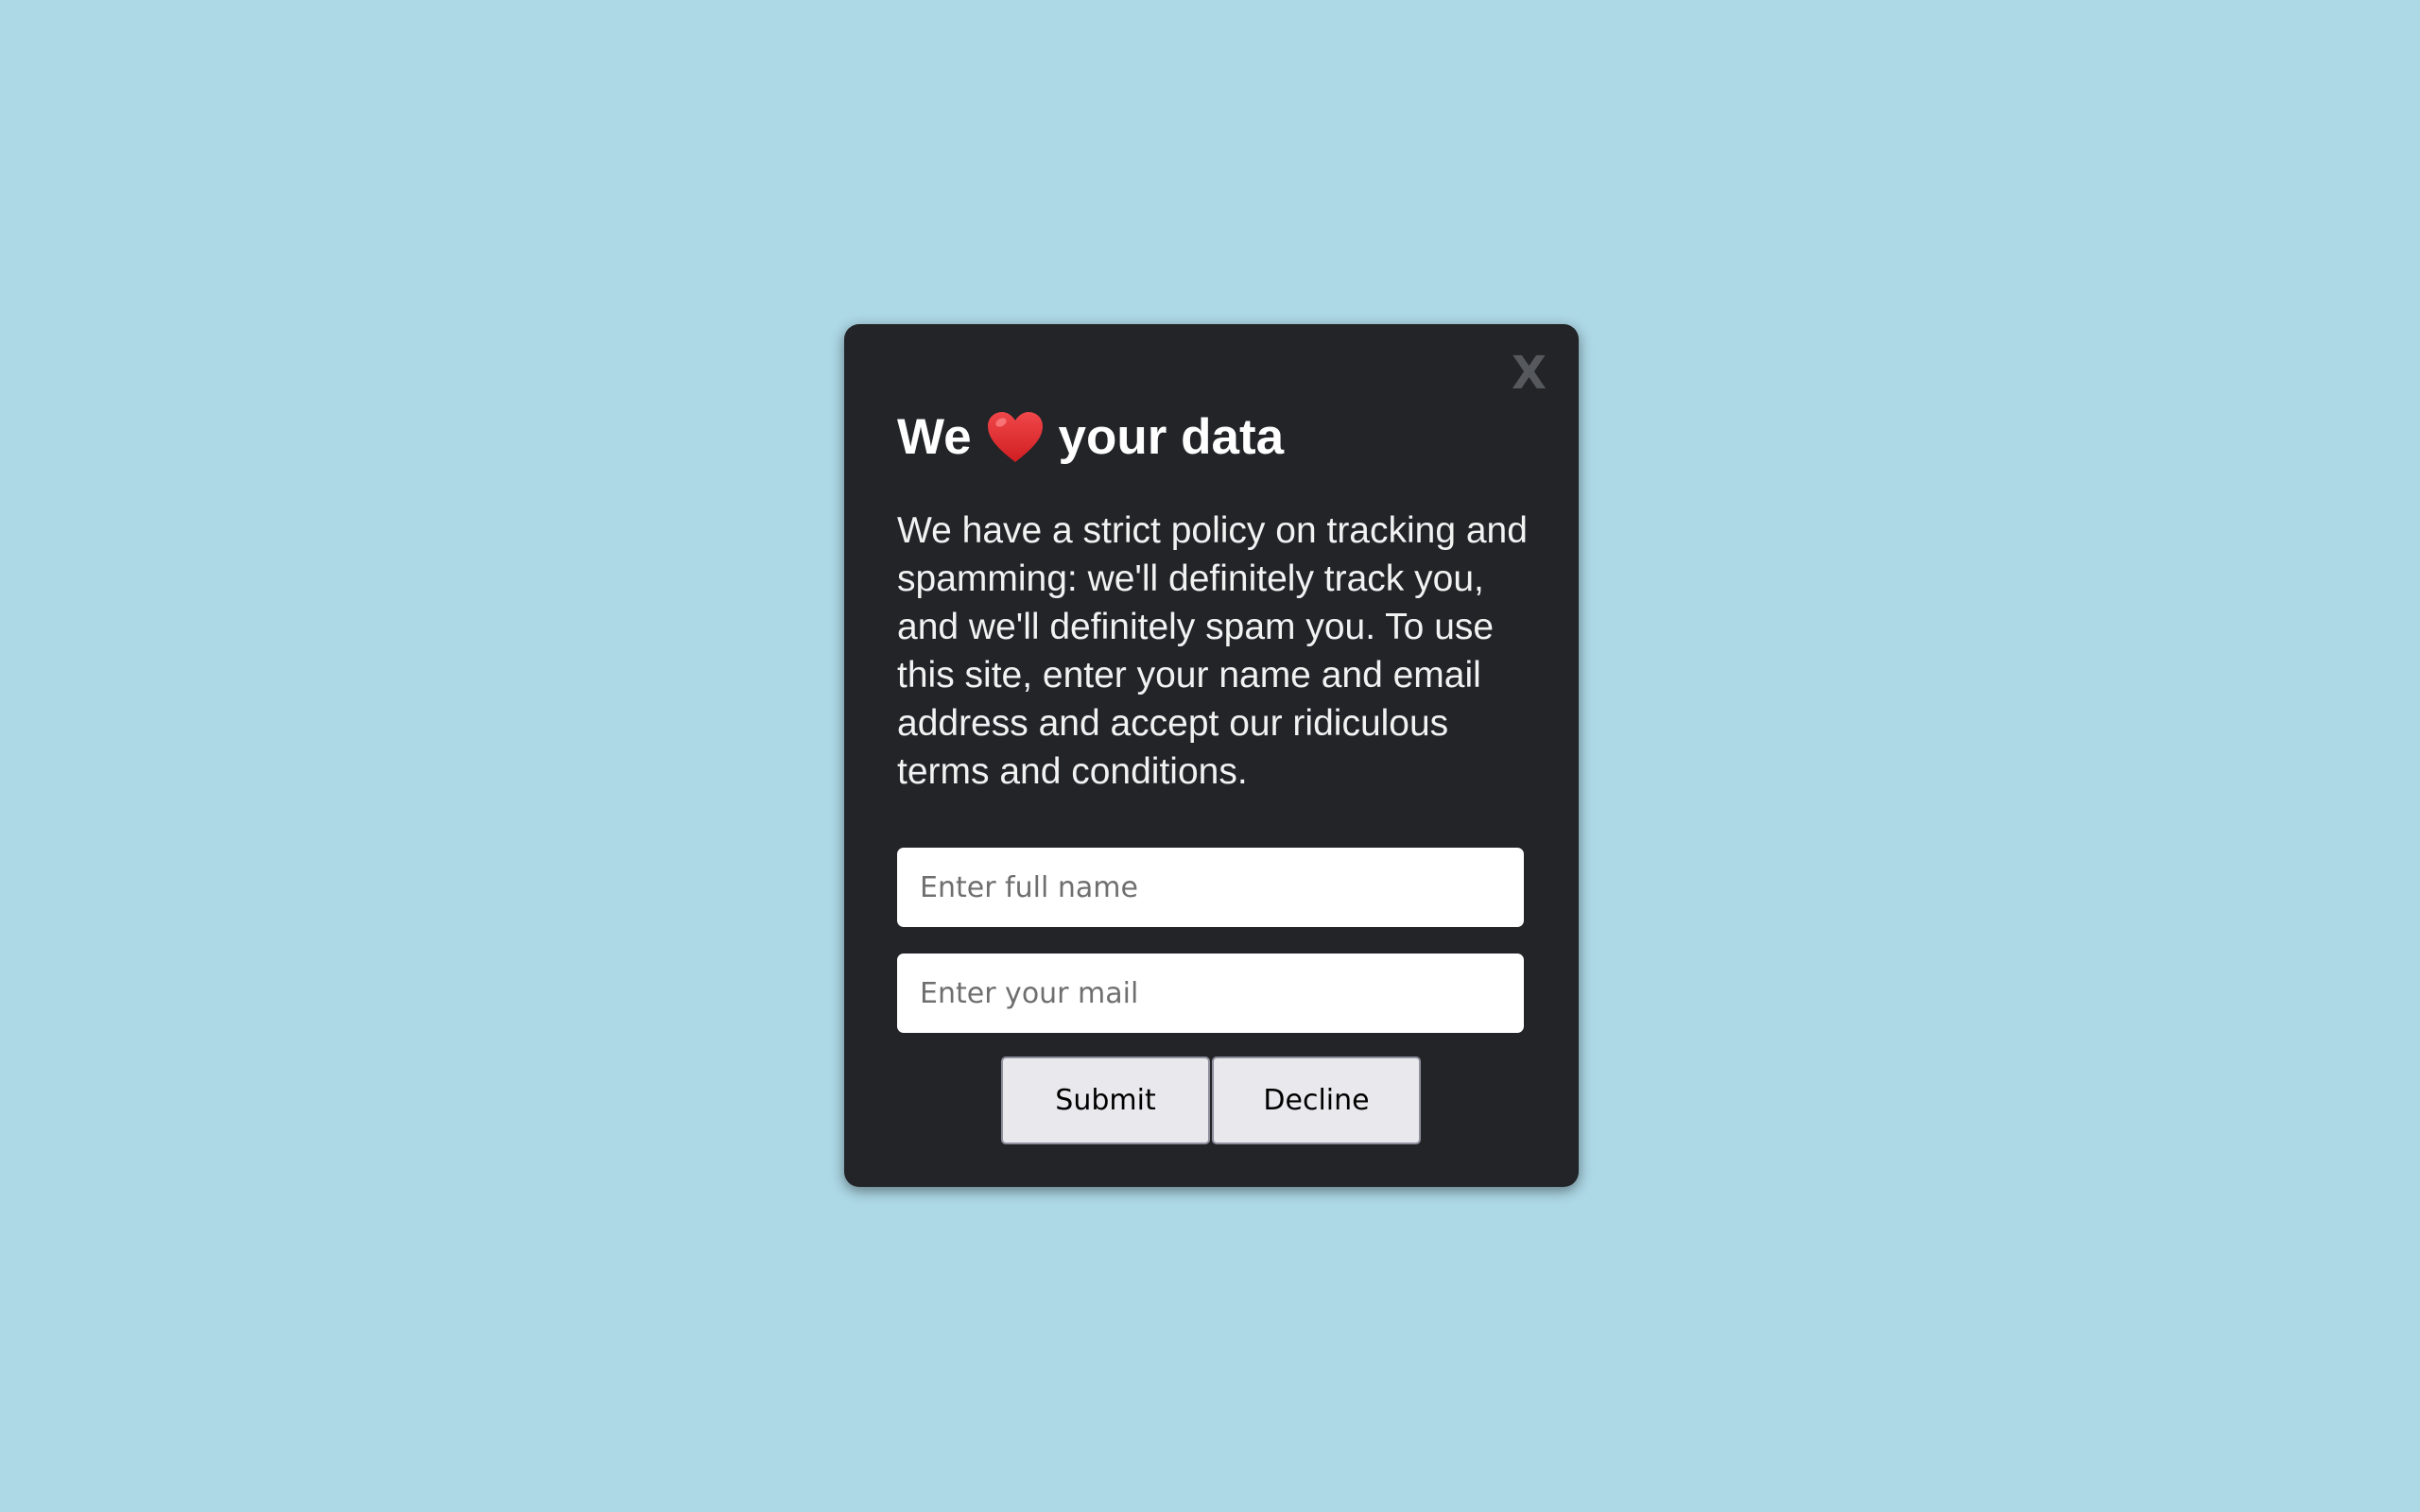  What do you see at coordinates (1105, 1100) in the screenshot?
I see `submit-button: Submit` at bounding box center [1105, 1100].